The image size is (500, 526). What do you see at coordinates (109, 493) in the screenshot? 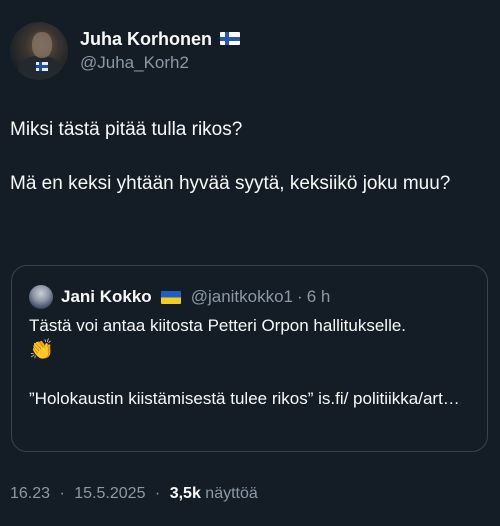
I see `tweet-date: 15.5.2025` at bounding box center [109, 493].